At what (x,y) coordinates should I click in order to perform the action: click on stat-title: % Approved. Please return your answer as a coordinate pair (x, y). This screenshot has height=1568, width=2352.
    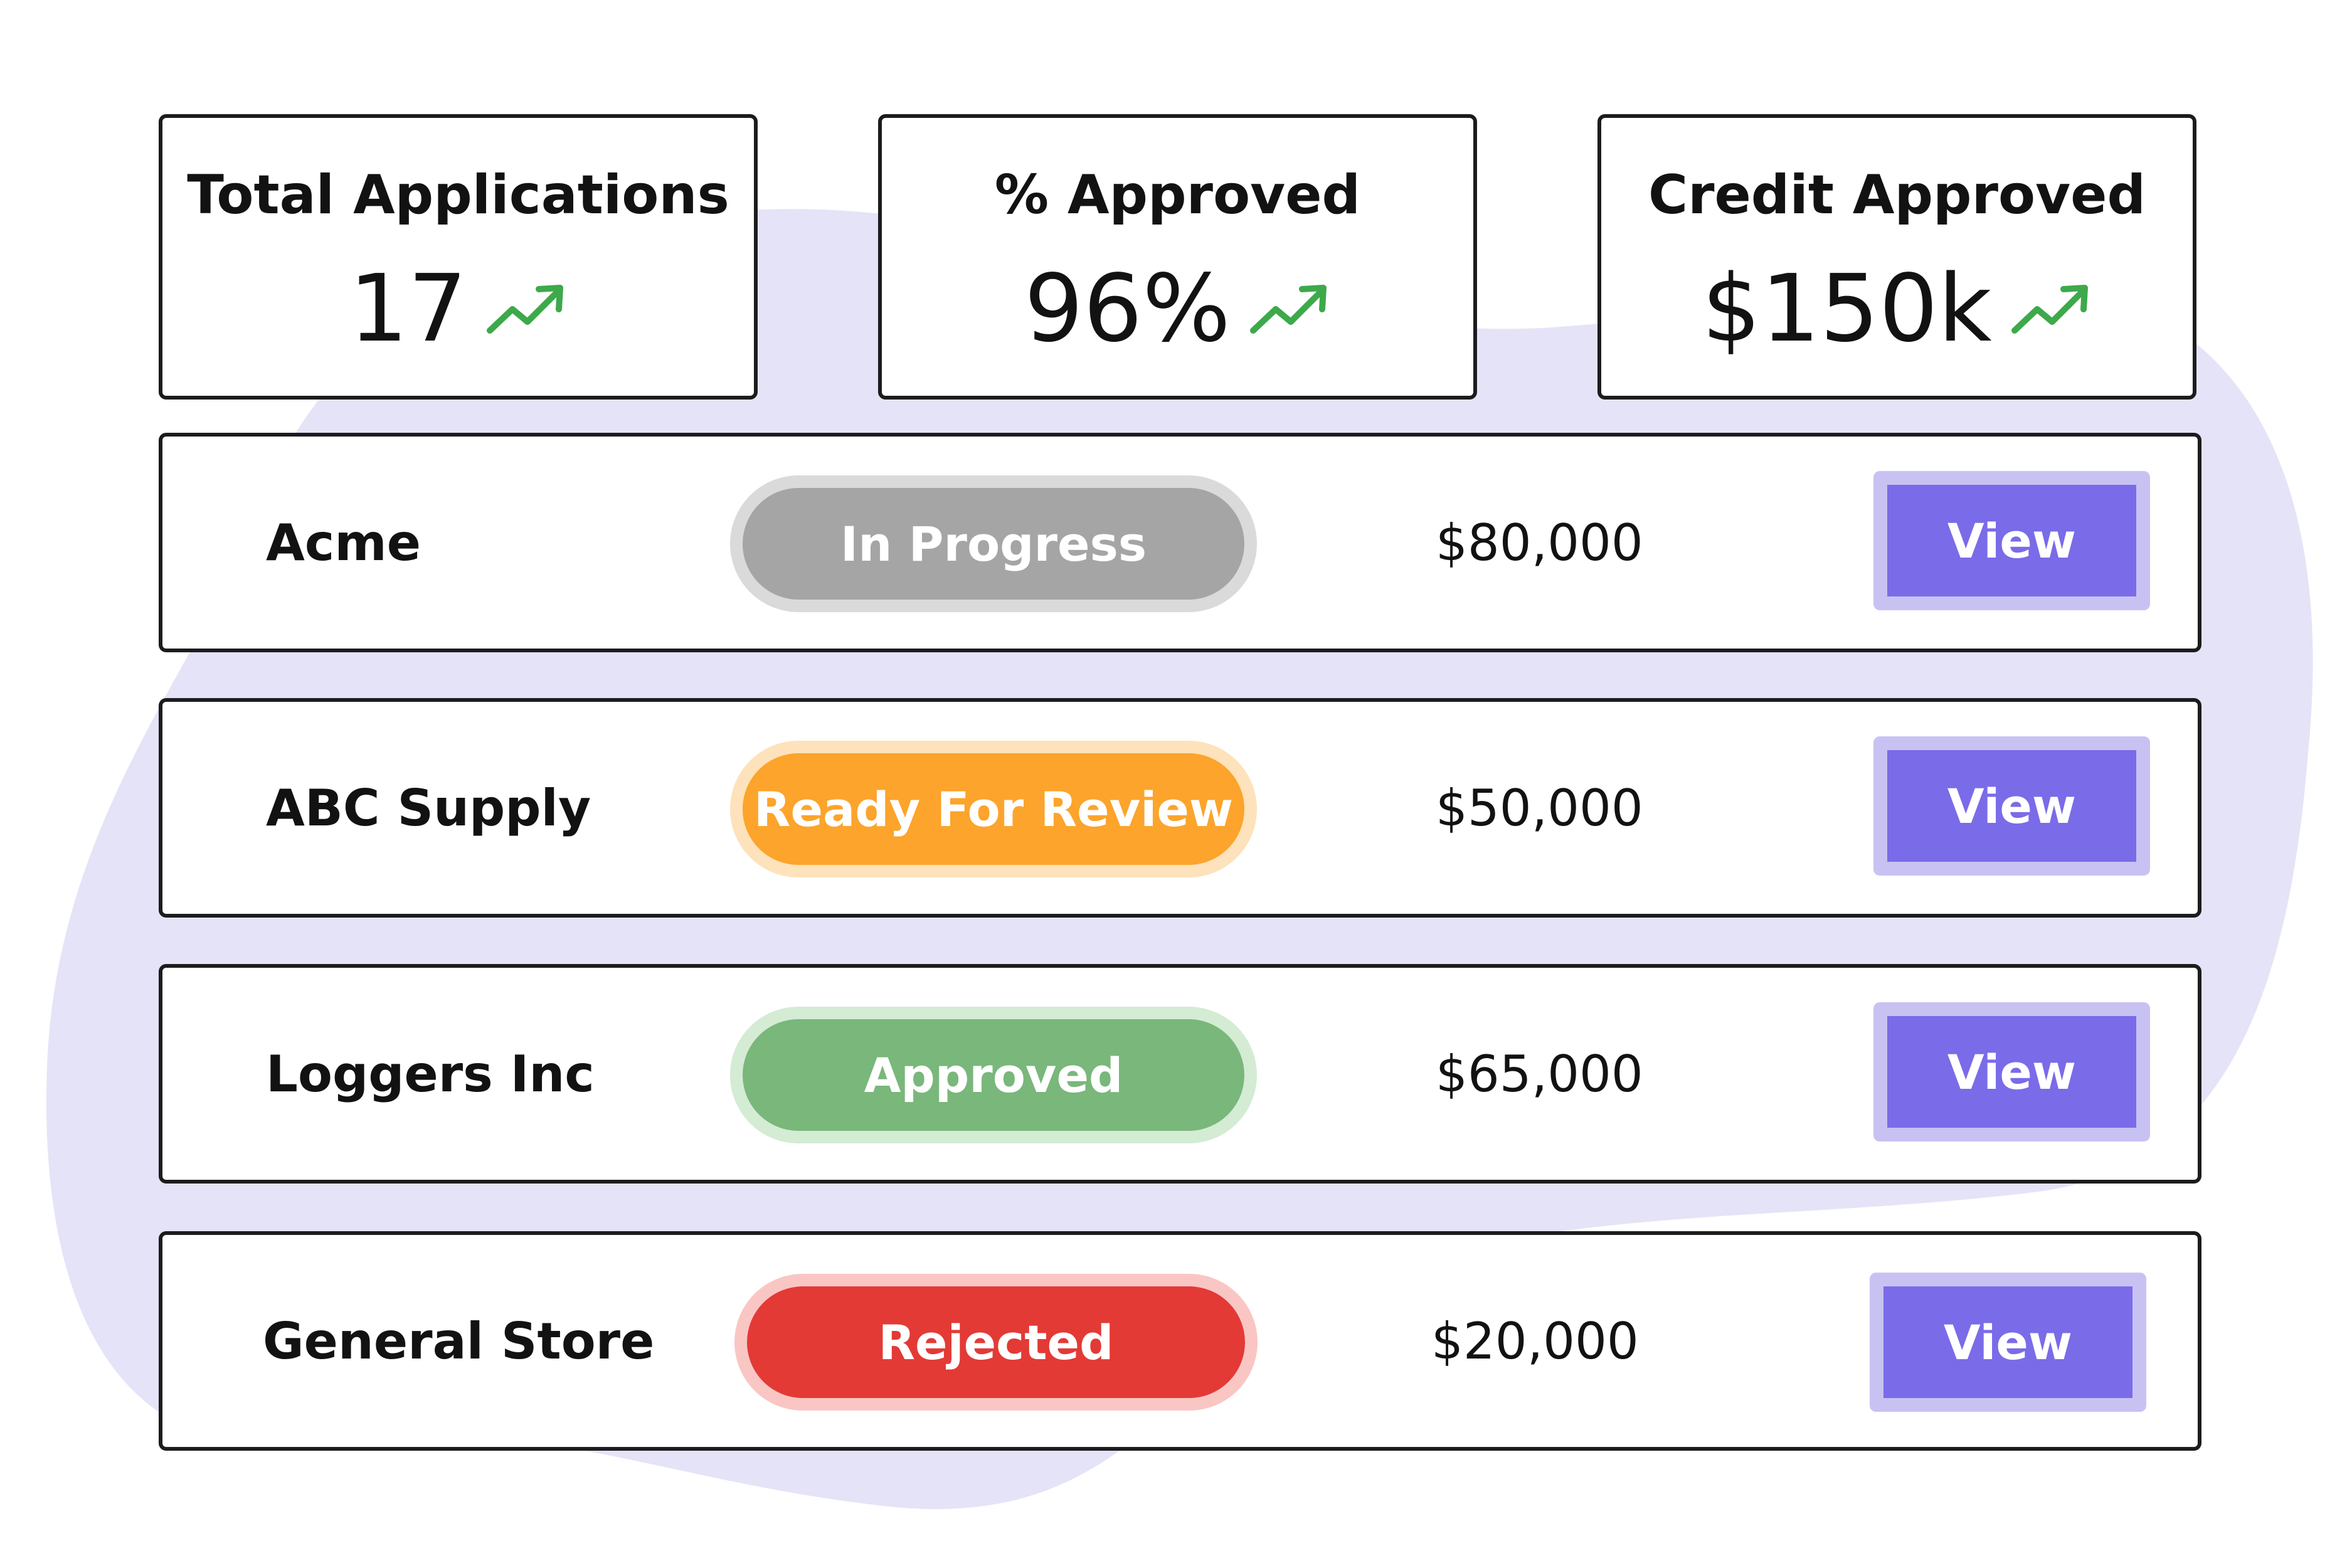
    Looking at the image, I should click on (1177, 195).